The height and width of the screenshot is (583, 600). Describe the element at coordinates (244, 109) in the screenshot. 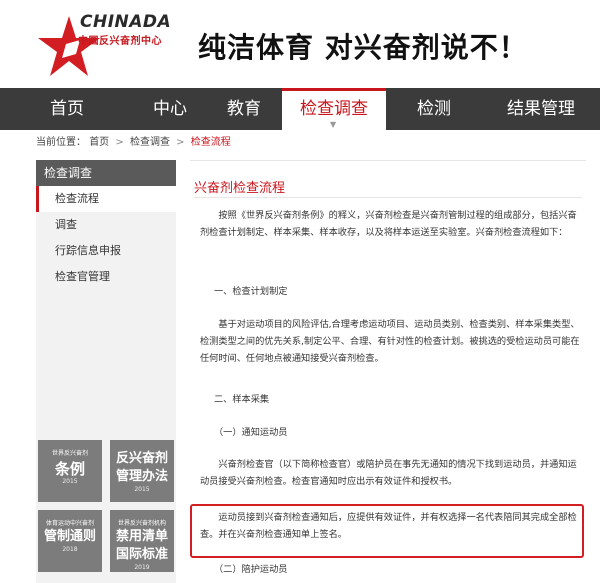

I see `nav-item-education: 教育` at that location.